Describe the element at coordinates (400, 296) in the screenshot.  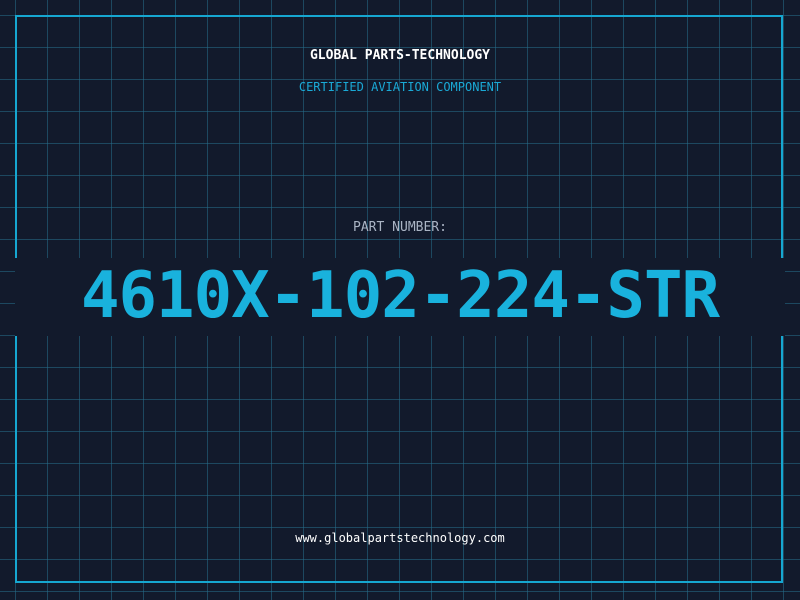
I see `part-number-value: 4610X-102-224-STR` at that location.